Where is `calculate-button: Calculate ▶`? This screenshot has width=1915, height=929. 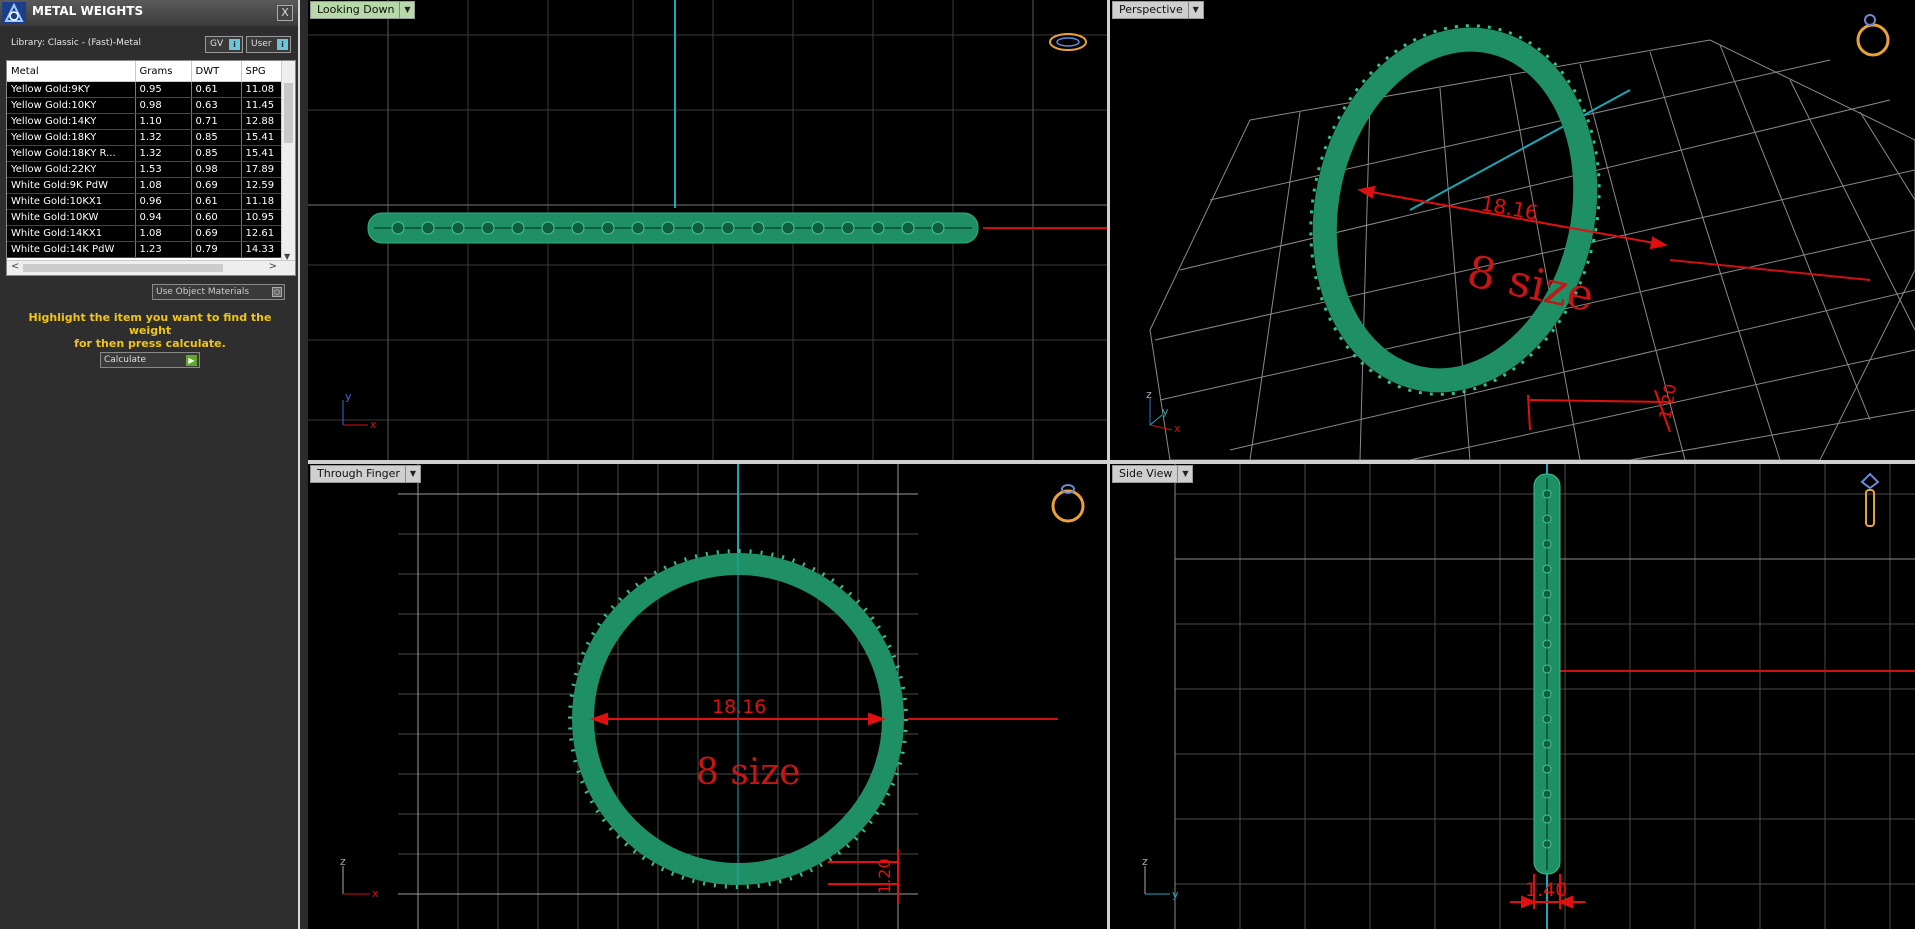
calculate-button: Calculate ▶ is located at coordinates (150, 360).